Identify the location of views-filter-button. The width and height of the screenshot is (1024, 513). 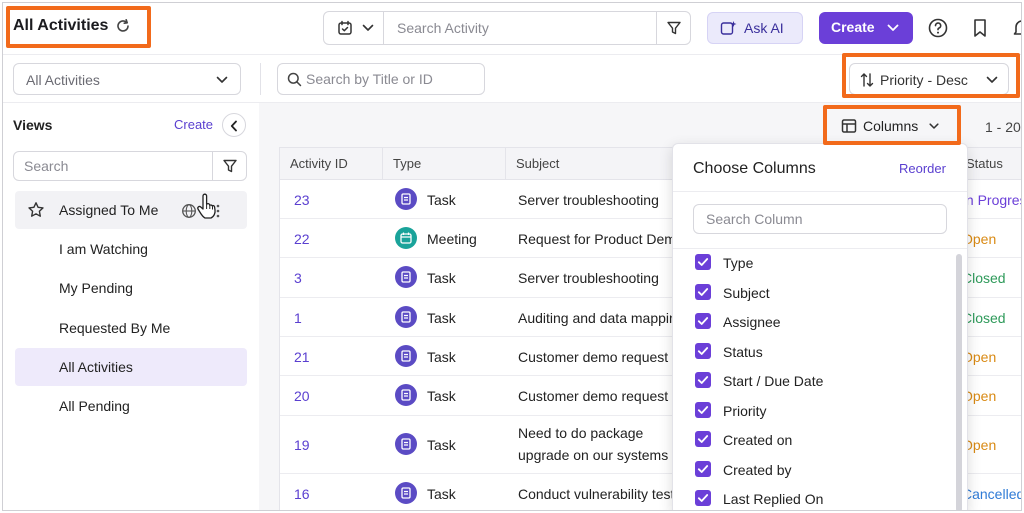
(229, 166).